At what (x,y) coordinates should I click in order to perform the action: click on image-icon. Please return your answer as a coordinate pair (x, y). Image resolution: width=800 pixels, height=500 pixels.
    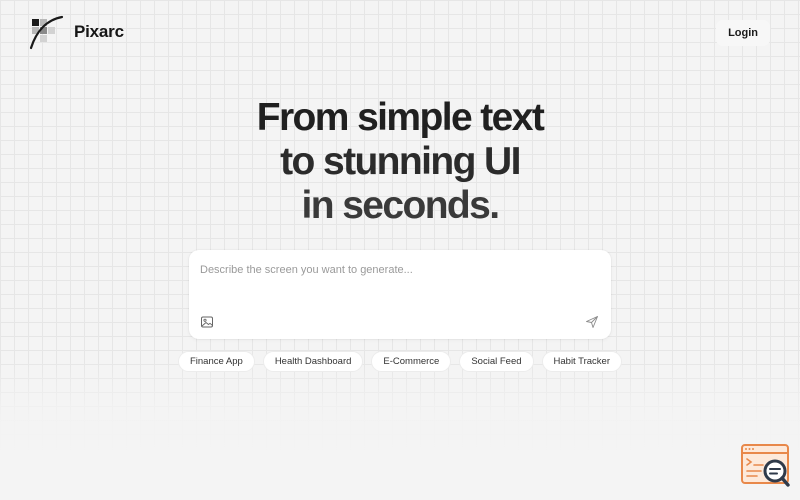
    Looking at the image, I should click on (207, 322).